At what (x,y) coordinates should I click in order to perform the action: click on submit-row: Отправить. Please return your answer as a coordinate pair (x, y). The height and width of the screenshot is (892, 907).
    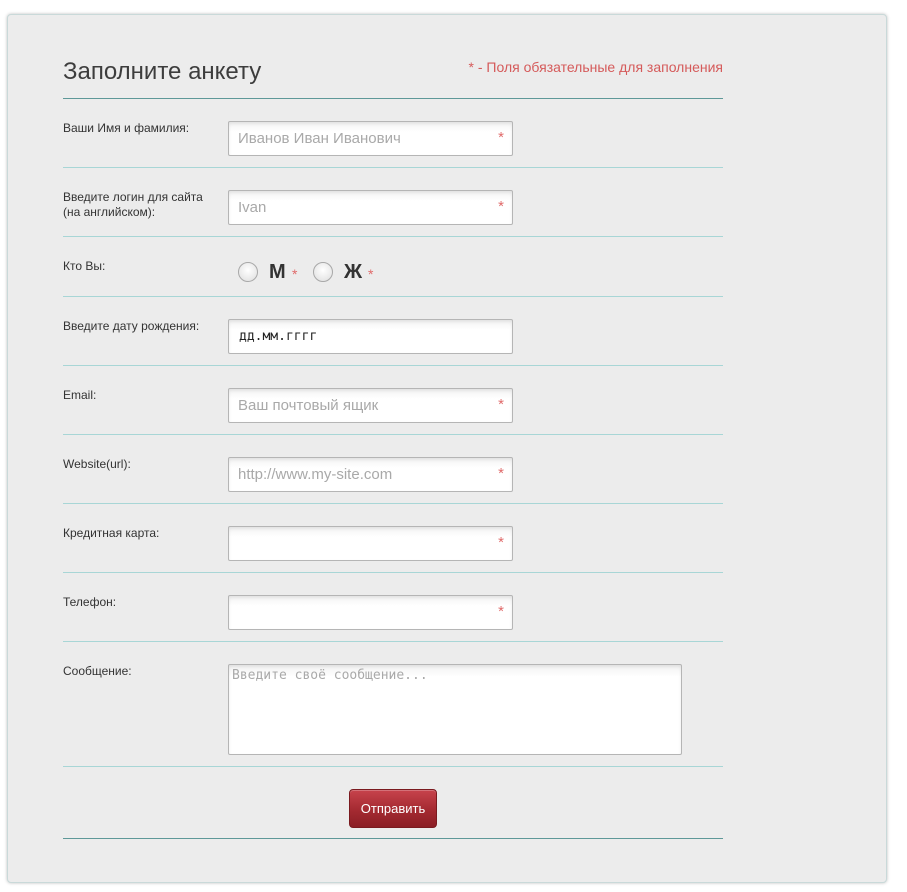
    Looking at the image, I should click on (393, 802).